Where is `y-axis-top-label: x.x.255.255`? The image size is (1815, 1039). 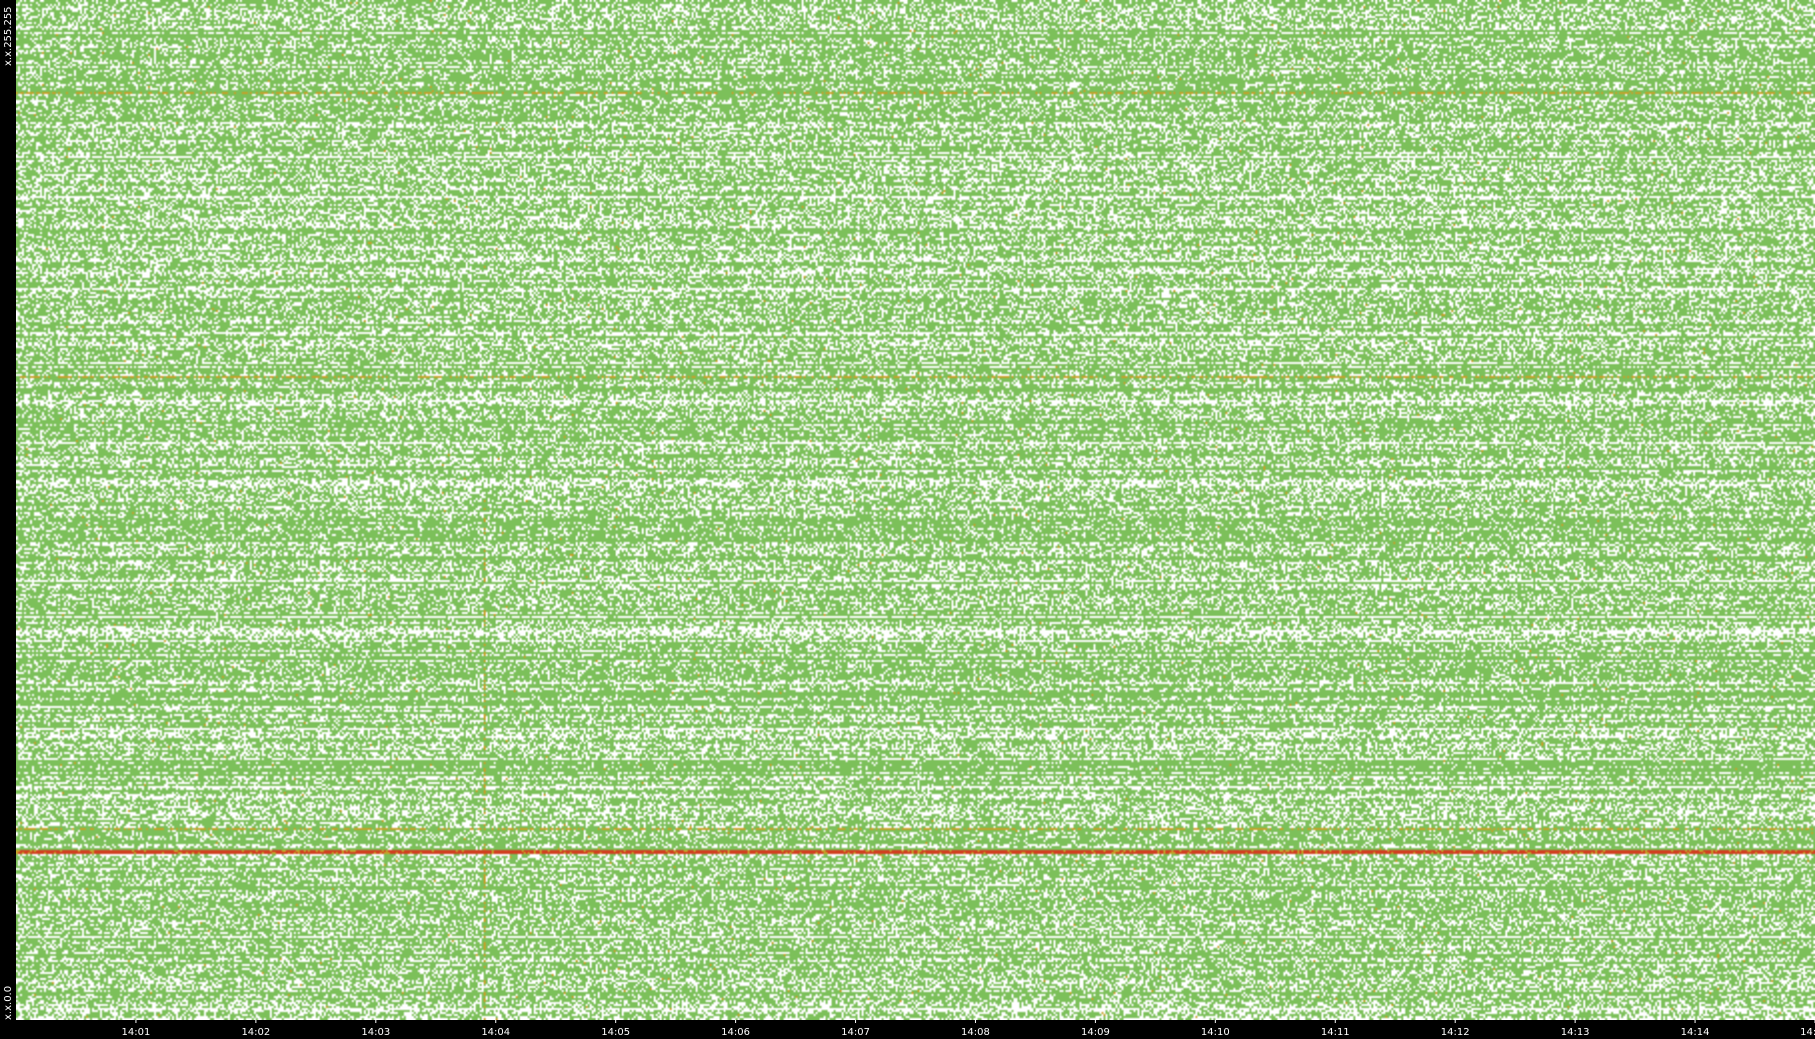 y-axis-top-label: x.x.255.255 is located at coordinates (8, 36).